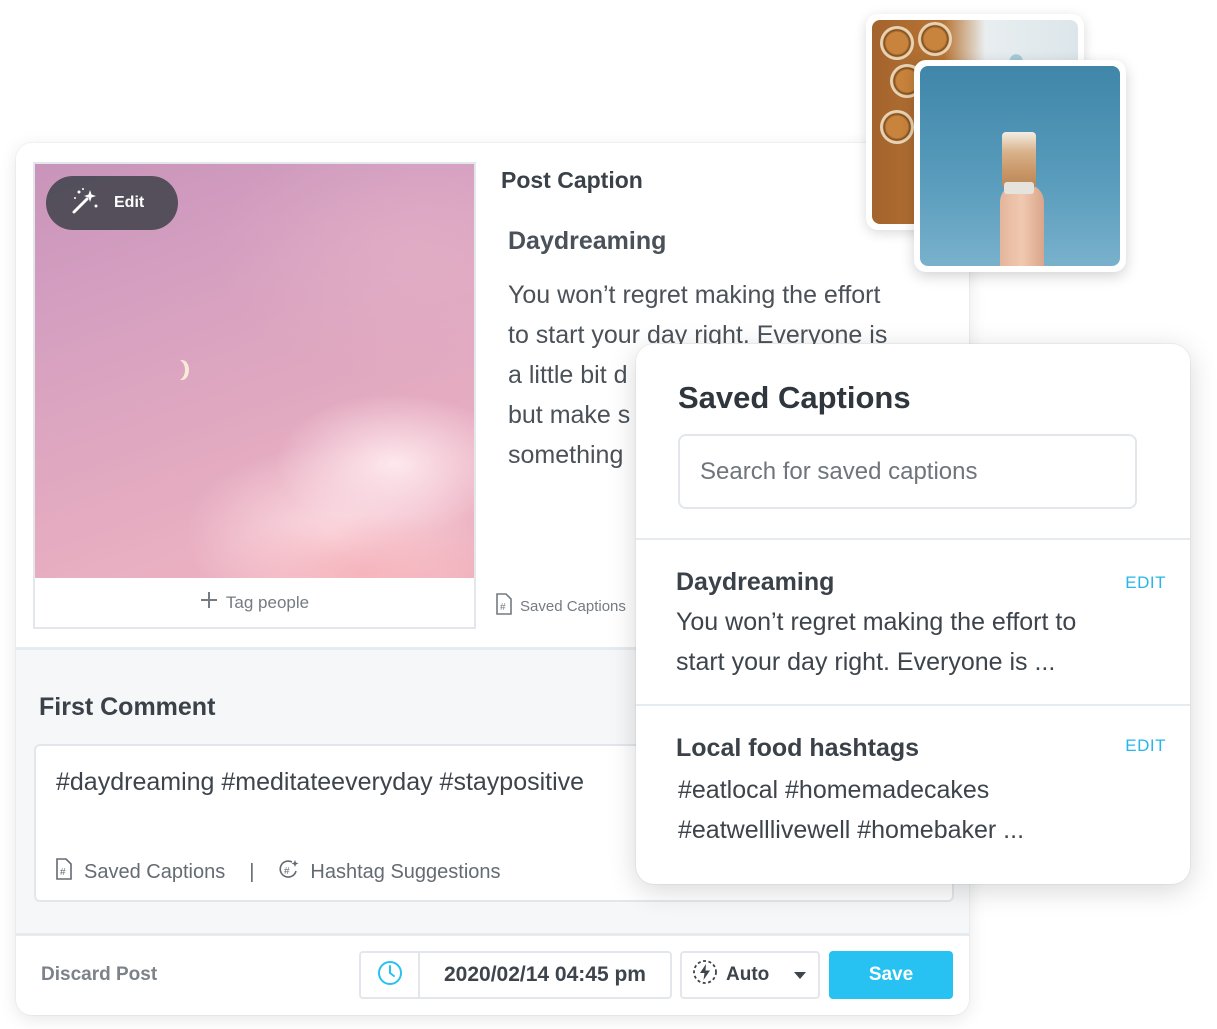 This screenshot has width=1217, height=1029. What do you see at coordinates (572, 180) in the screenshot?
I see `post-caption-title: Post Caption` at bounding box center [572, 180].